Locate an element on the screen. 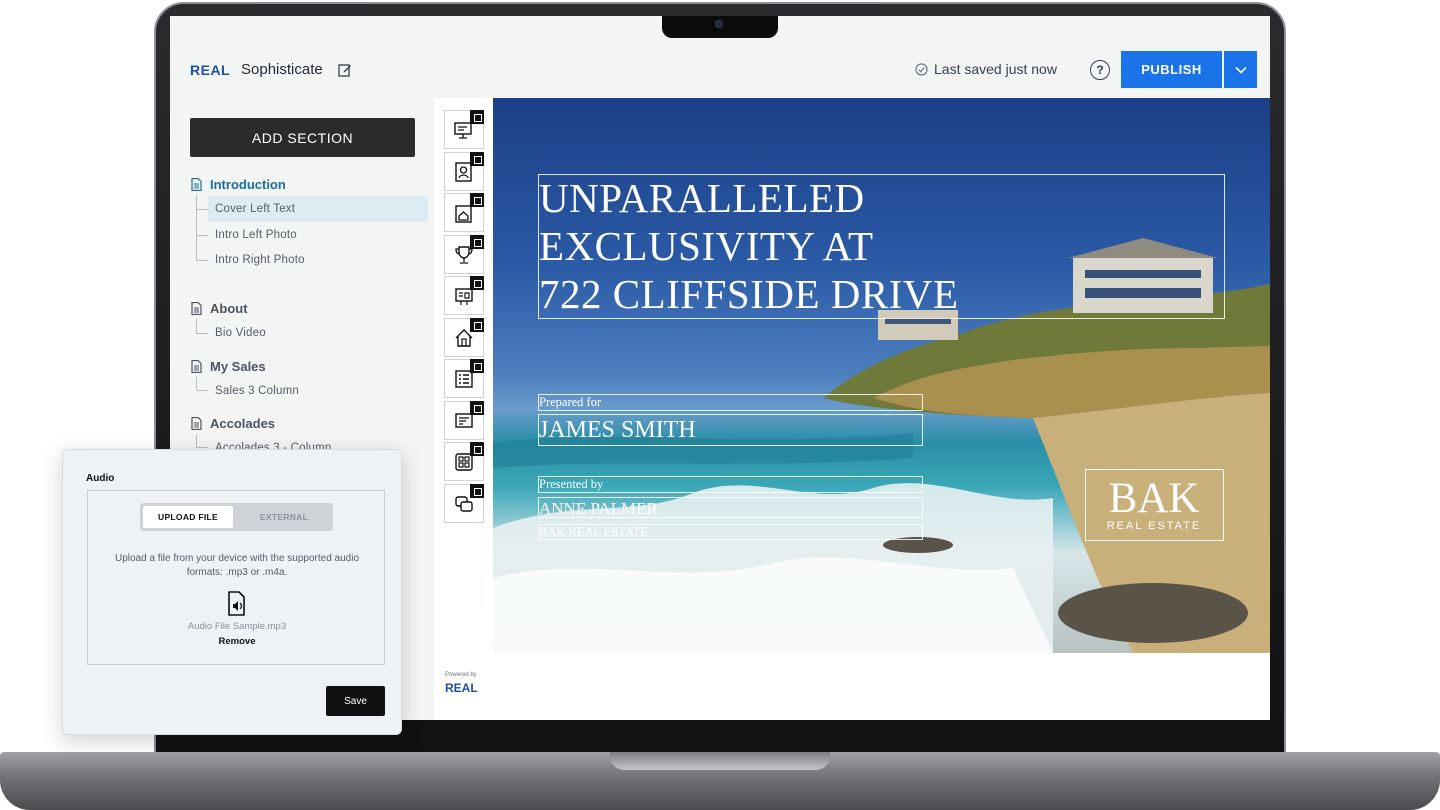 The height and width of the screenshot is (810, 1440). save-status-text: Last saved just now is located at coordinates (995, 69).